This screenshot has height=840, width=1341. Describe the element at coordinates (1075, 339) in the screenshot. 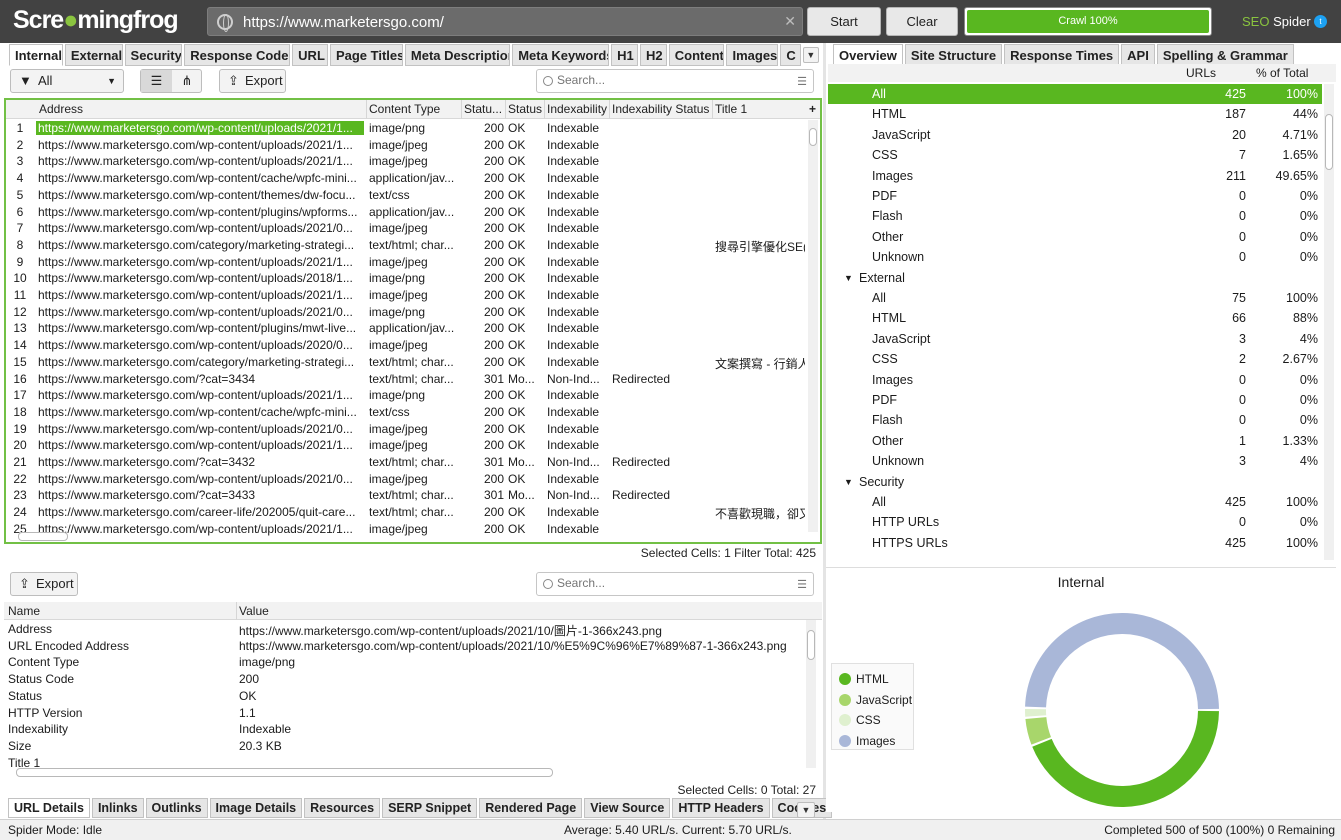

I see `overview-row: JavaScript 3 4%` at that location.